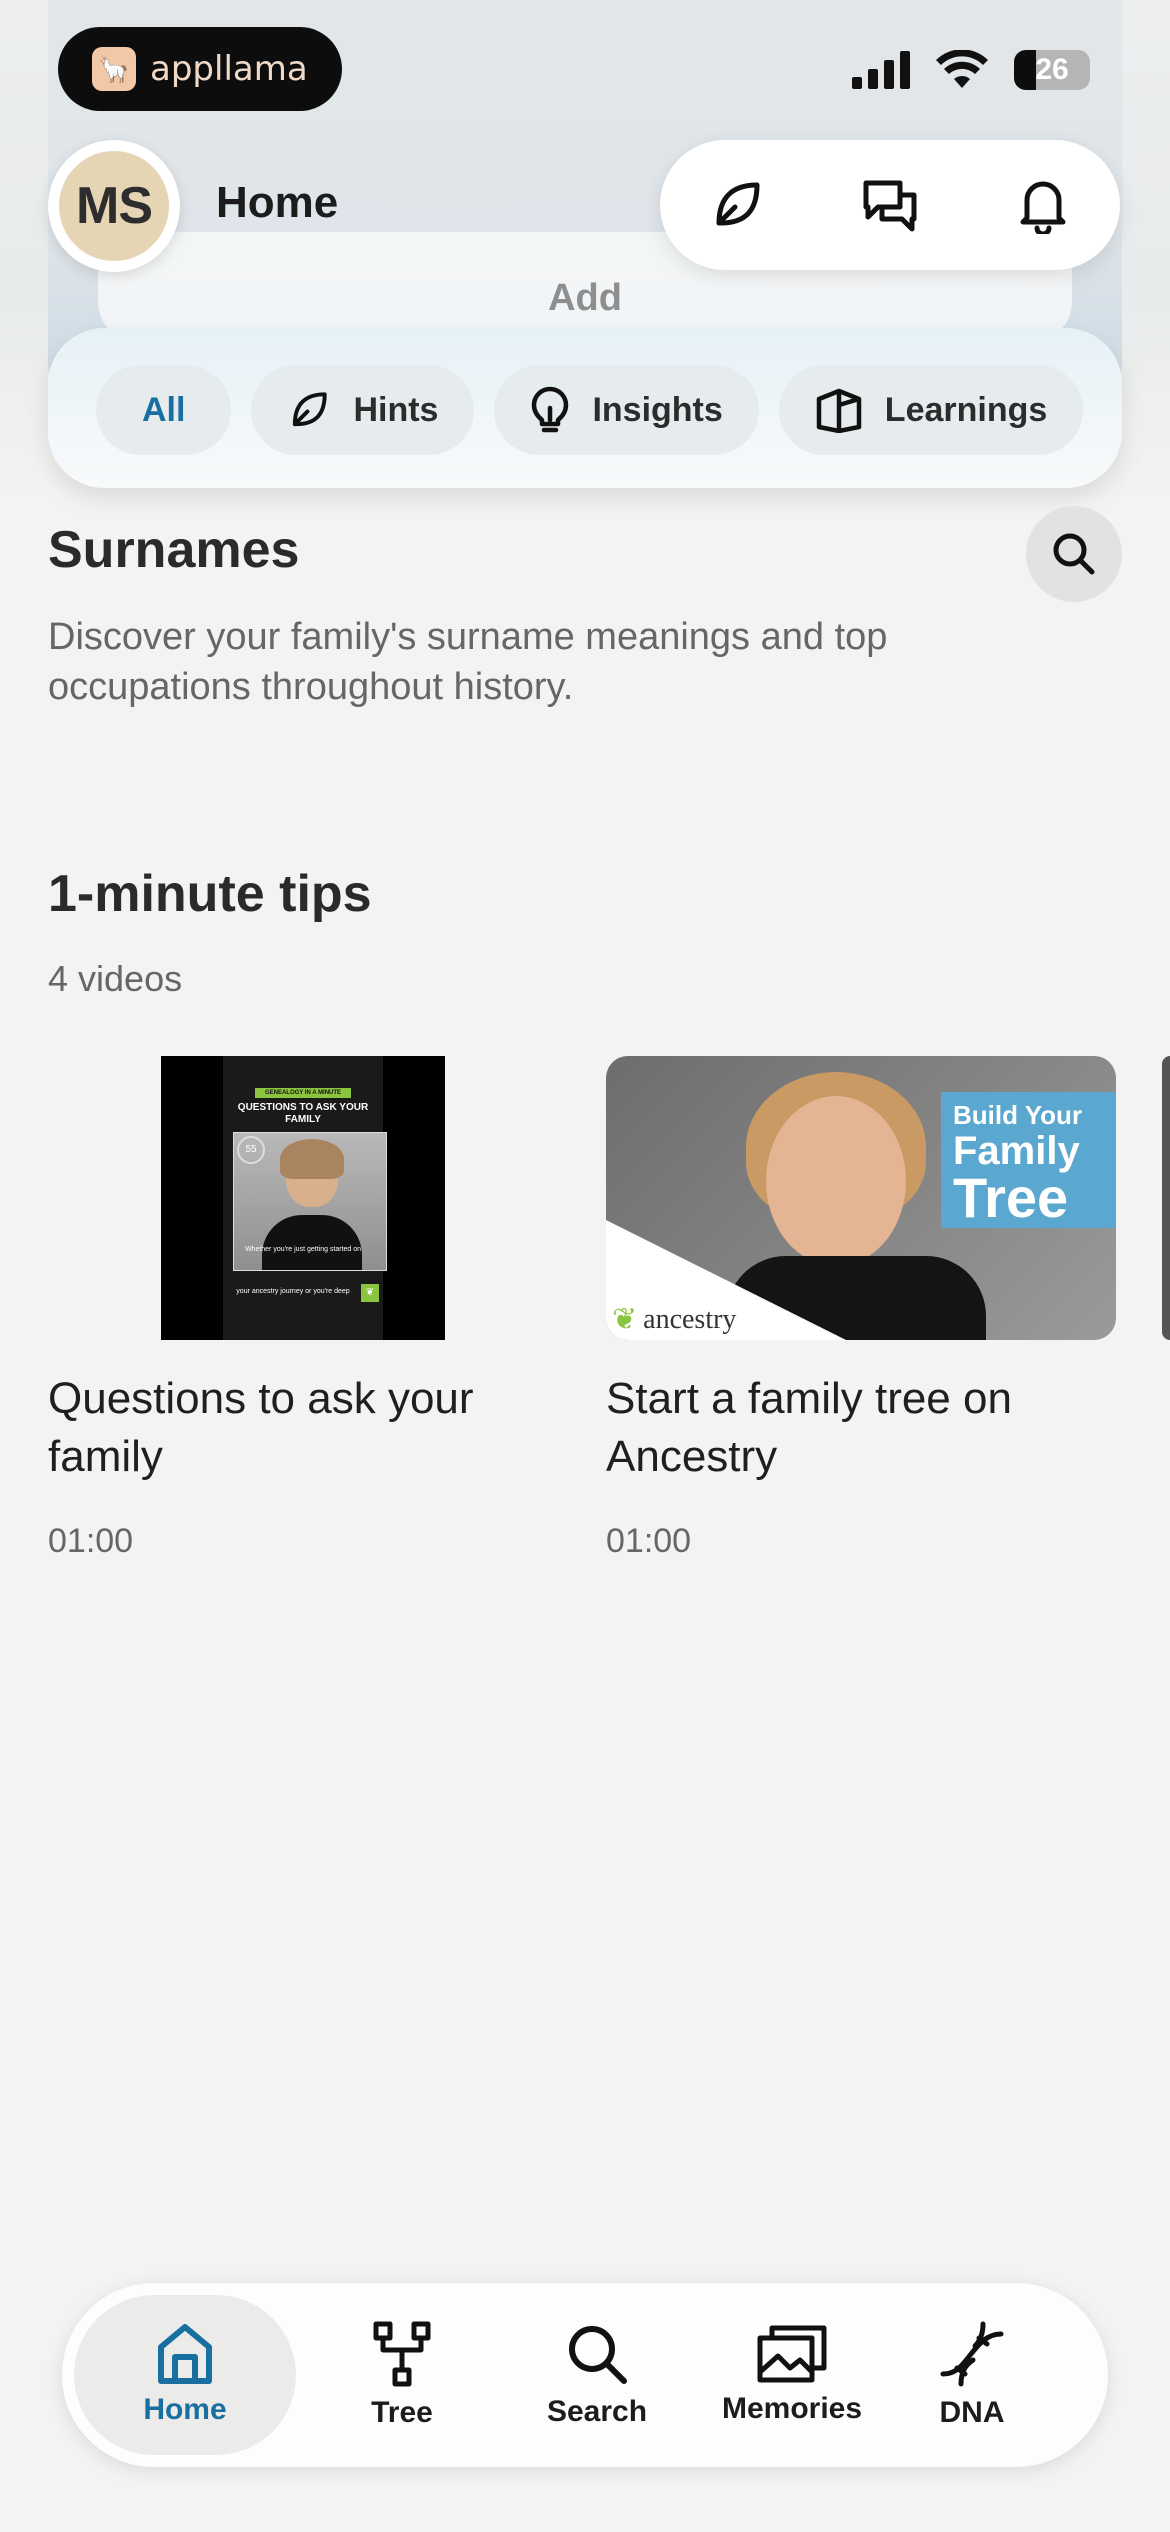 This screenshot has width=1170, height=2532. Describe the element at coordinates (792, 2408) in the screenshot. I see `nav-label: Memories` at that location.